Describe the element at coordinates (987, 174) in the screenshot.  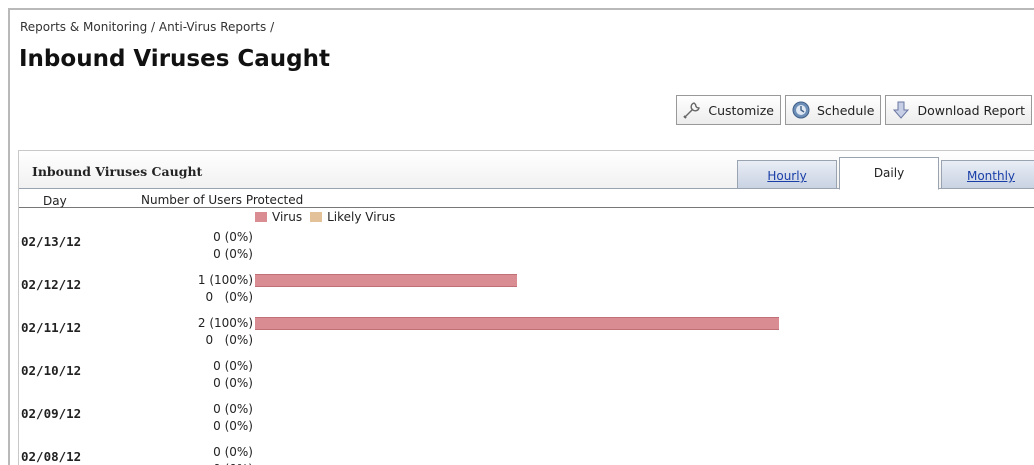
I see `tab-monthly: Monthly` at that location.